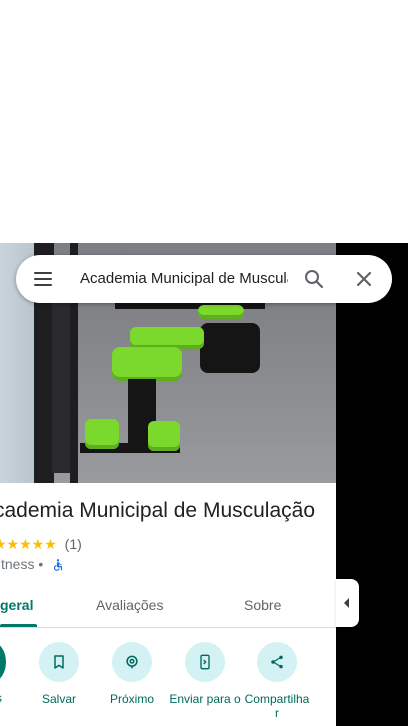 This screenshot has height=726, width=408. What do you see at coordinates (59, 662) in the screenshot?
I see `bookmark-icon` at bounding box center [59, 662].